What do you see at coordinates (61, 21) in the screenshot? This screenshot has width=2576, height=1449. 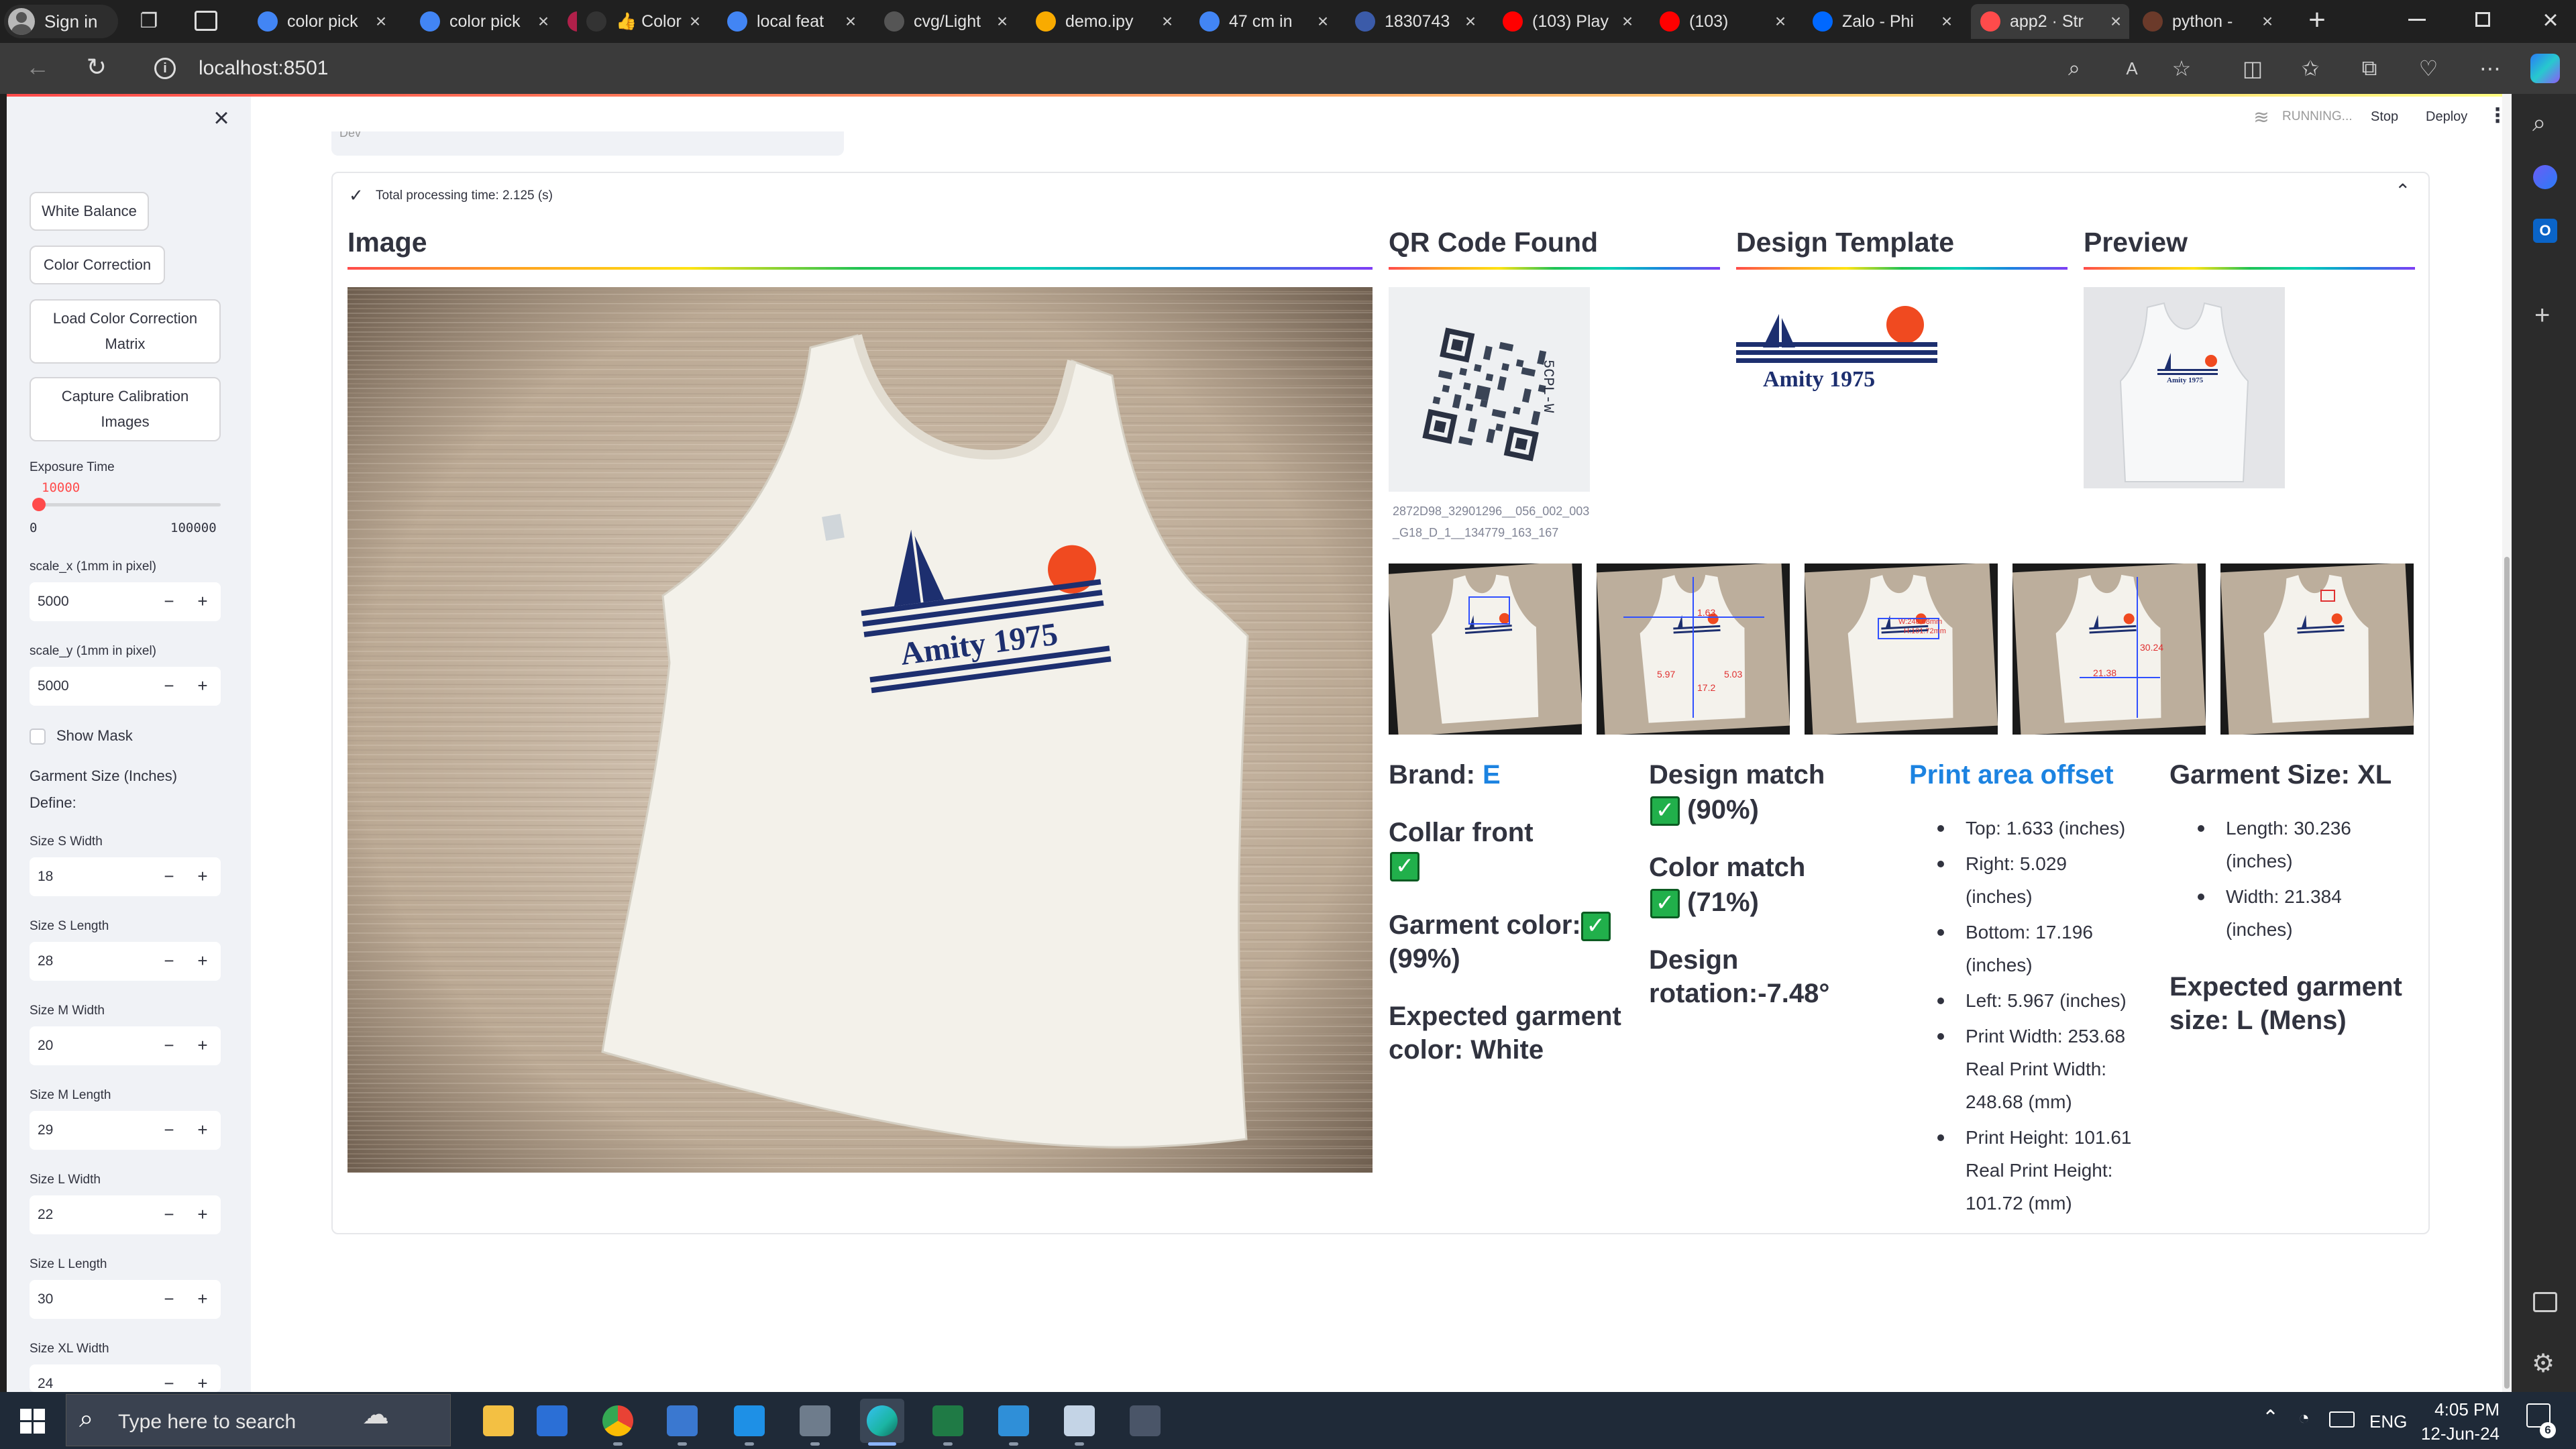 I see `profile-button: Sign in` at bounding box center [61, 21].